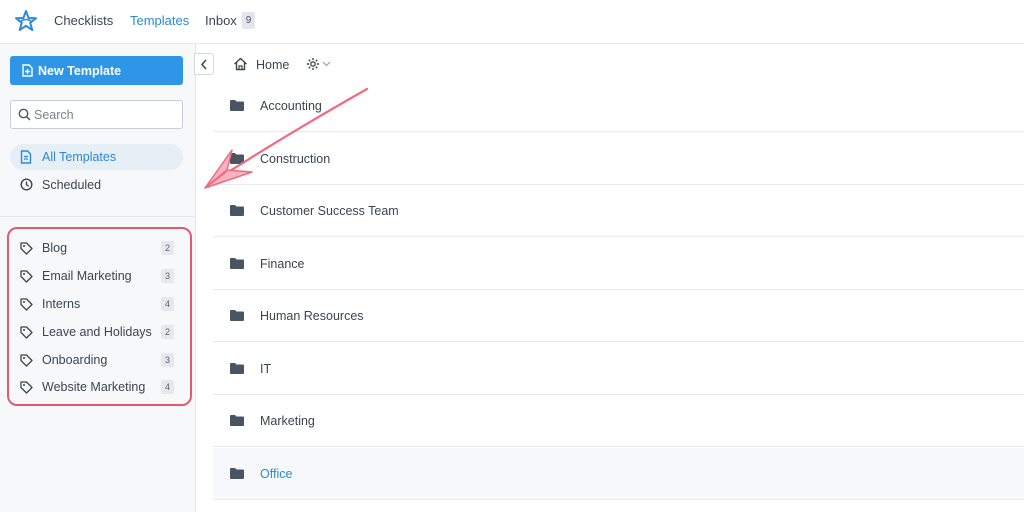 The height and width of the screenshot is (512, 1024). What do you see at coordinates (282, 264) in the screenshot?
I see `folder-name: Finance` at bounding box center [282, 264].